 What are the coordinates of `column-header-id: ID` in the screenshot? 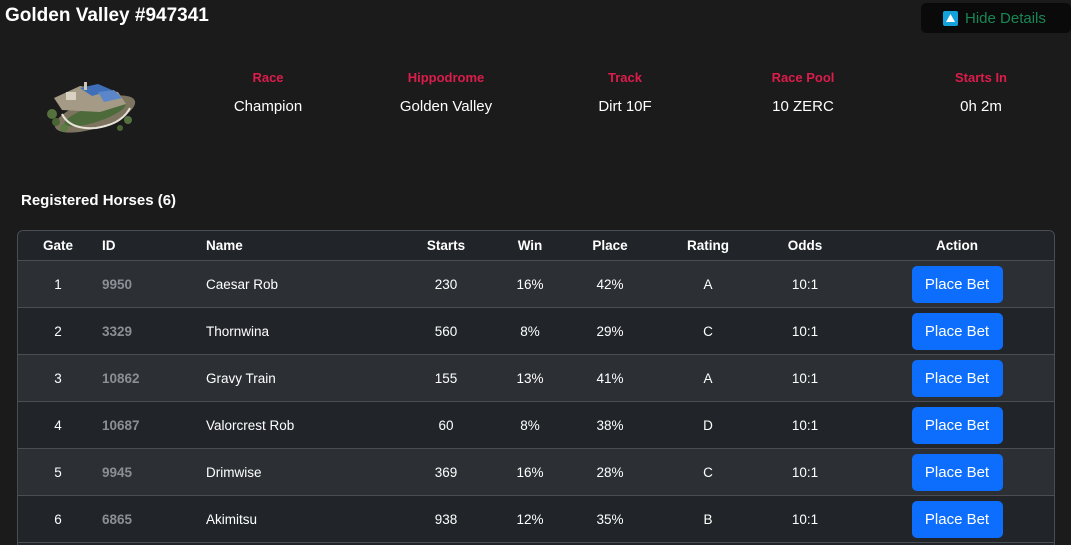 It's located at (150, 246).